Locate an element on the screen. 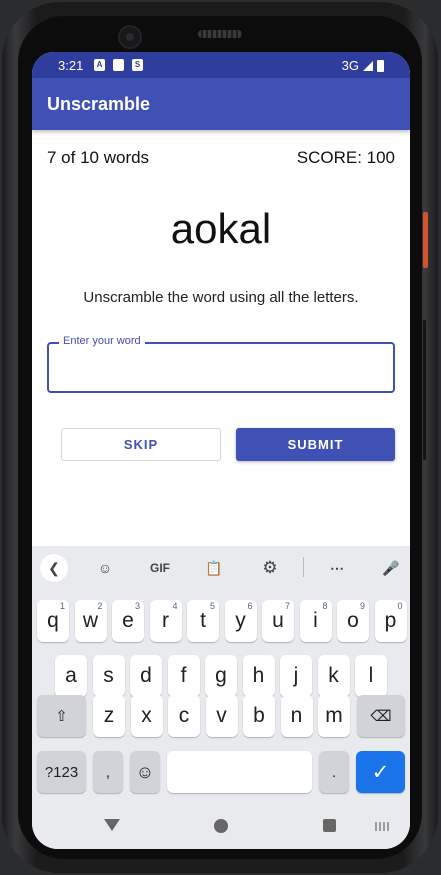  key-label: d is located at coordinates (146, 675).